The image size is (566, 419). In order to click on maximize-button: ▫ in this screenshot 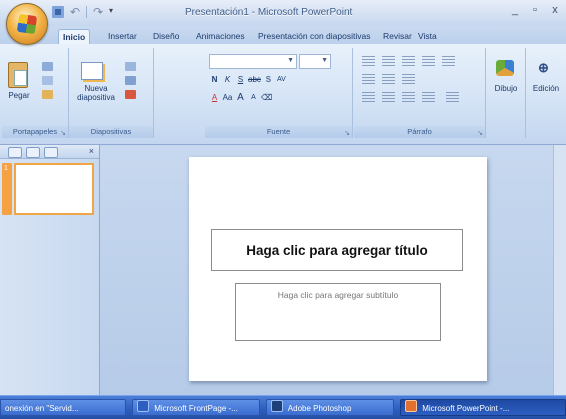, I will do `click(535, 10)`.